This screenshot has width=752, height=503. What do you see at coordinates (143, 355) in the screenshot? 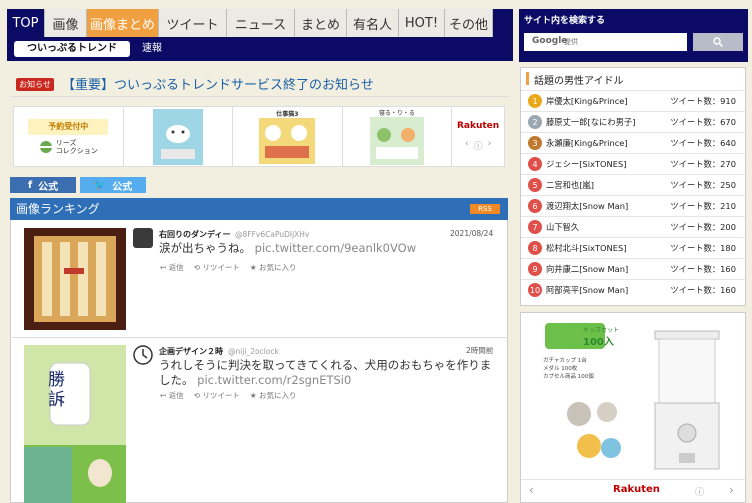
I see `clock-avatar-icon` at bounding box center [143, 355].